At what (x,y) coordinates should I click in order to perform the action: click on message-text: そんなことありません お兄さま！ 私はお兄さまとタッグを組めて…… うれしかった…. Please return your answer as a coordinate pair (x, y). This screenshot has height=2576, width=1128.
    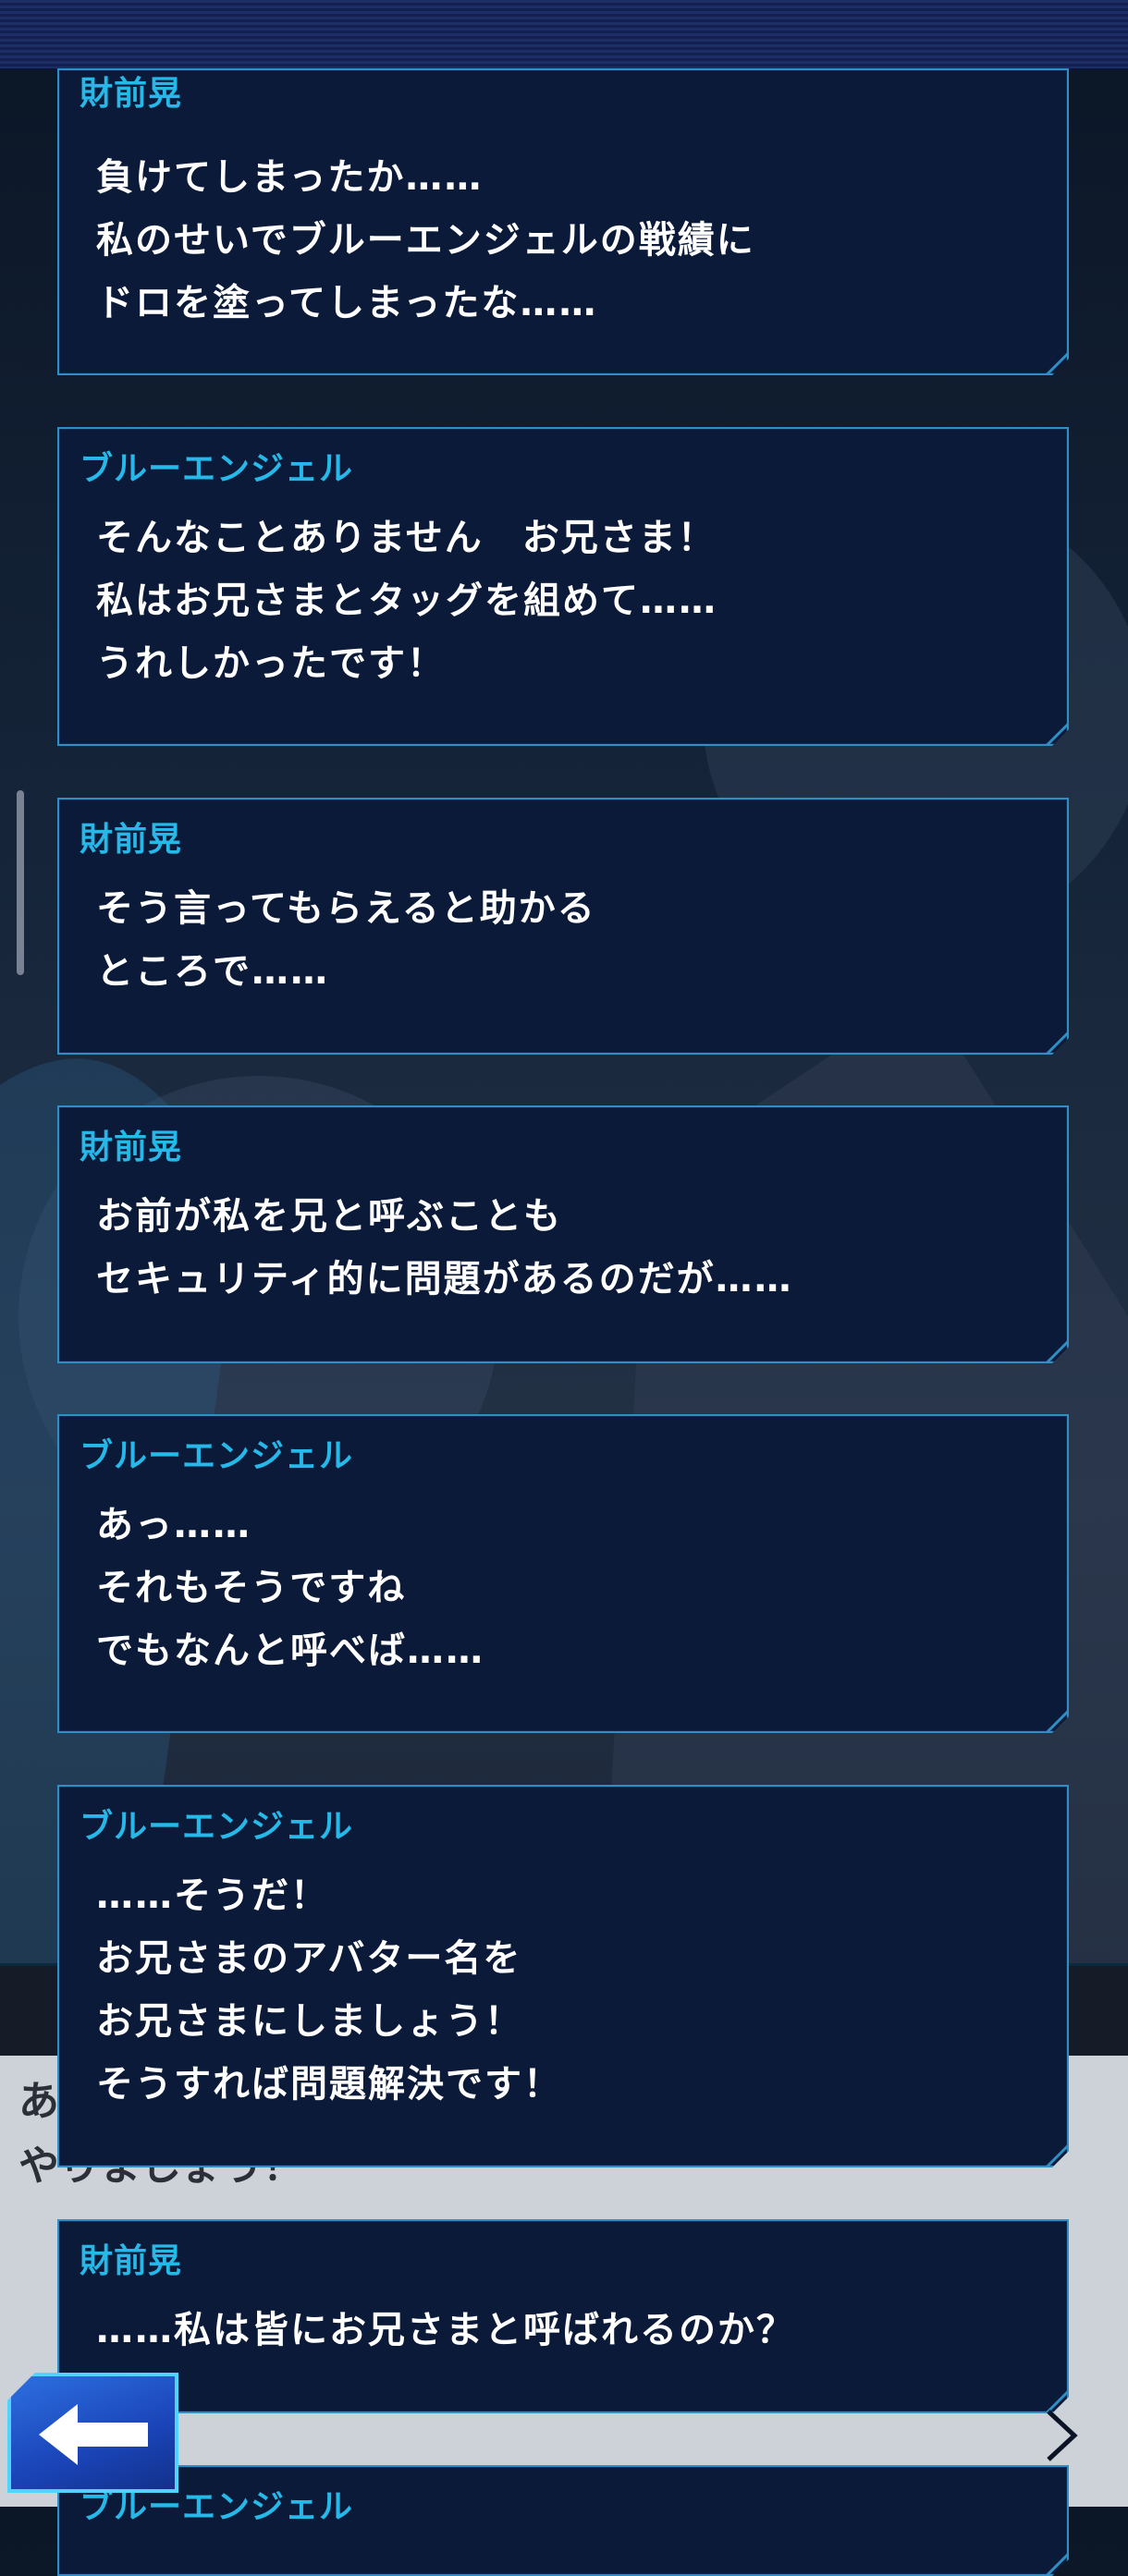
    Looking at the image, I should click on (407, 601).